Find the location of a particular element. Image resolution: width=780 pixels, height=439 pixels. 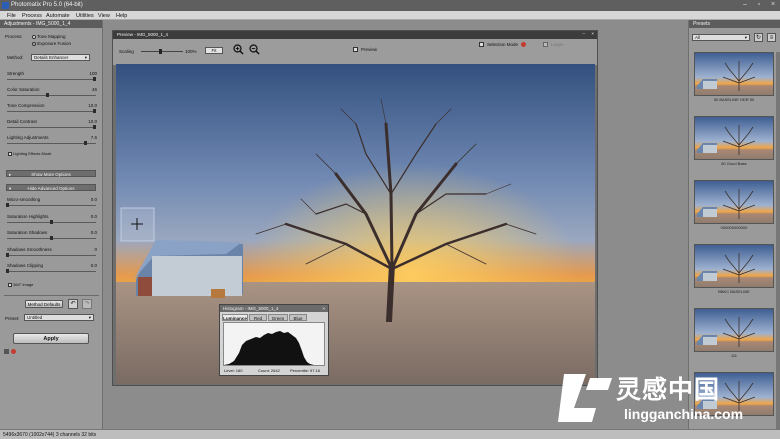

hide-advanced-options-button: ▾ Hide Advanced Options is located at coordinates (51, 187).